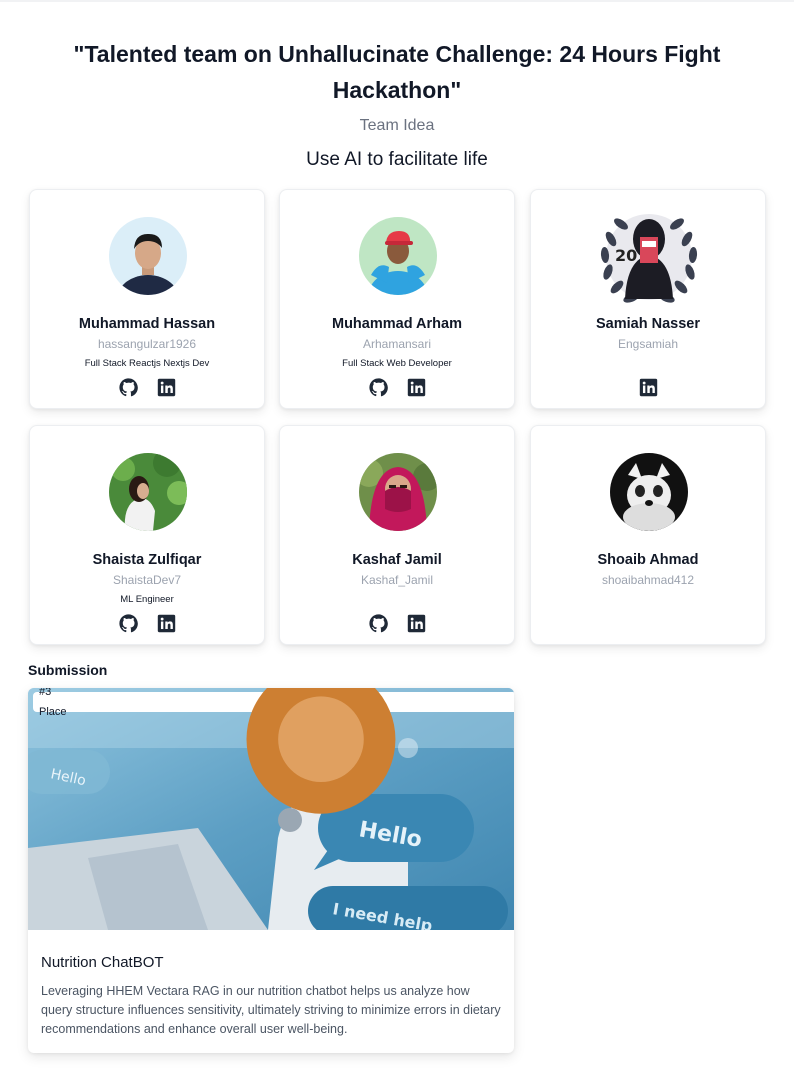 Image resolution: width=794 pixels, height=1080 pixels. I want to click on svg-text: 20, so click(626, 255).